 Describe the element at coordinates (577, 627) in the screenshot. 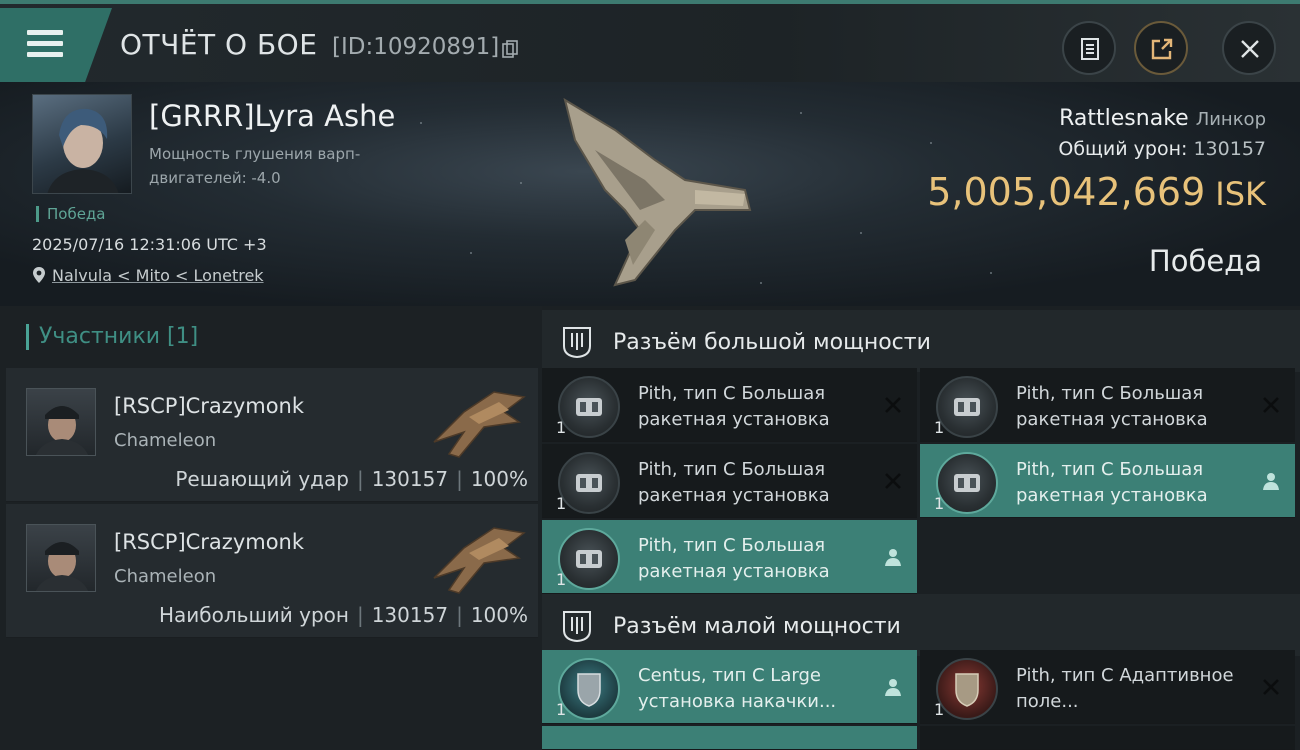

I see `low-slot-icon` at that location.